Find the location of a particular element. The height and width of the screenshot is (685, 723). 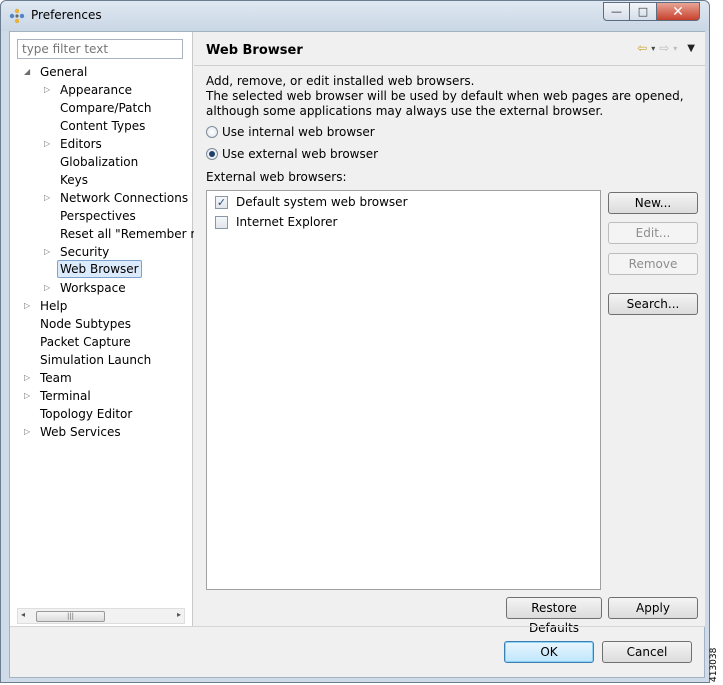

internal-browser-option: Use internal web browser is located at coordinates (290, 132).